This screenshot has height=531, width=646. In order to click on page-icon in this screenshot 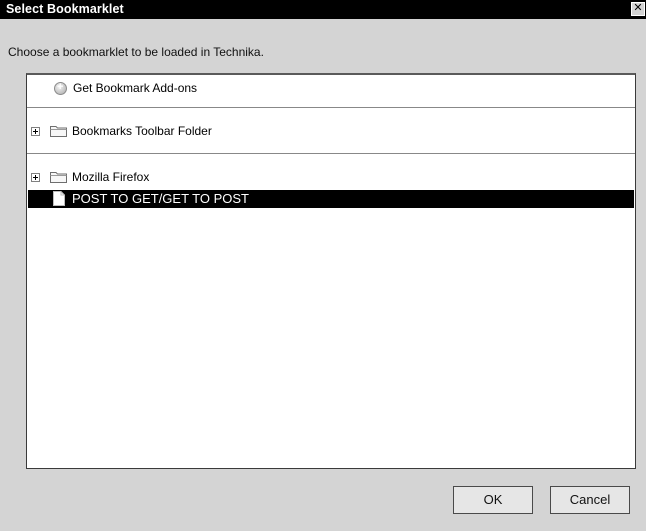, I will do `click(59, 198)`.